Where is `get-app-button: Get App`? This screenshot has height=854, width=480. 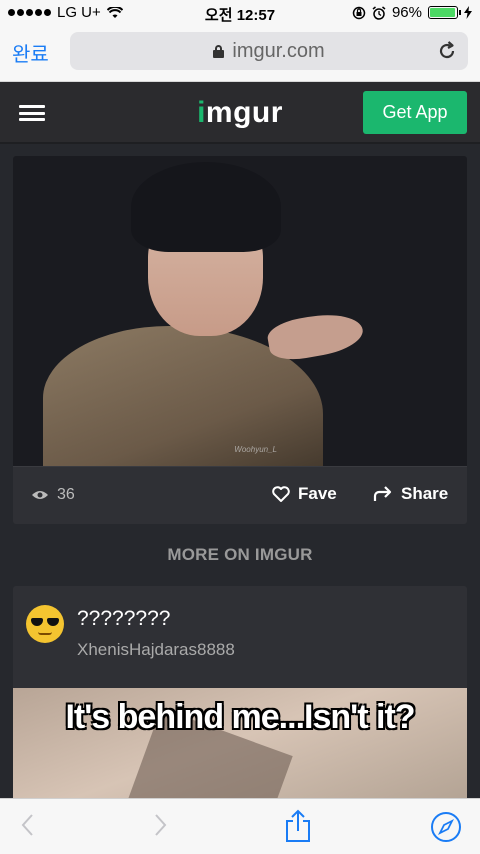 get-app-button: Get App is located at coordinates (415, 112).